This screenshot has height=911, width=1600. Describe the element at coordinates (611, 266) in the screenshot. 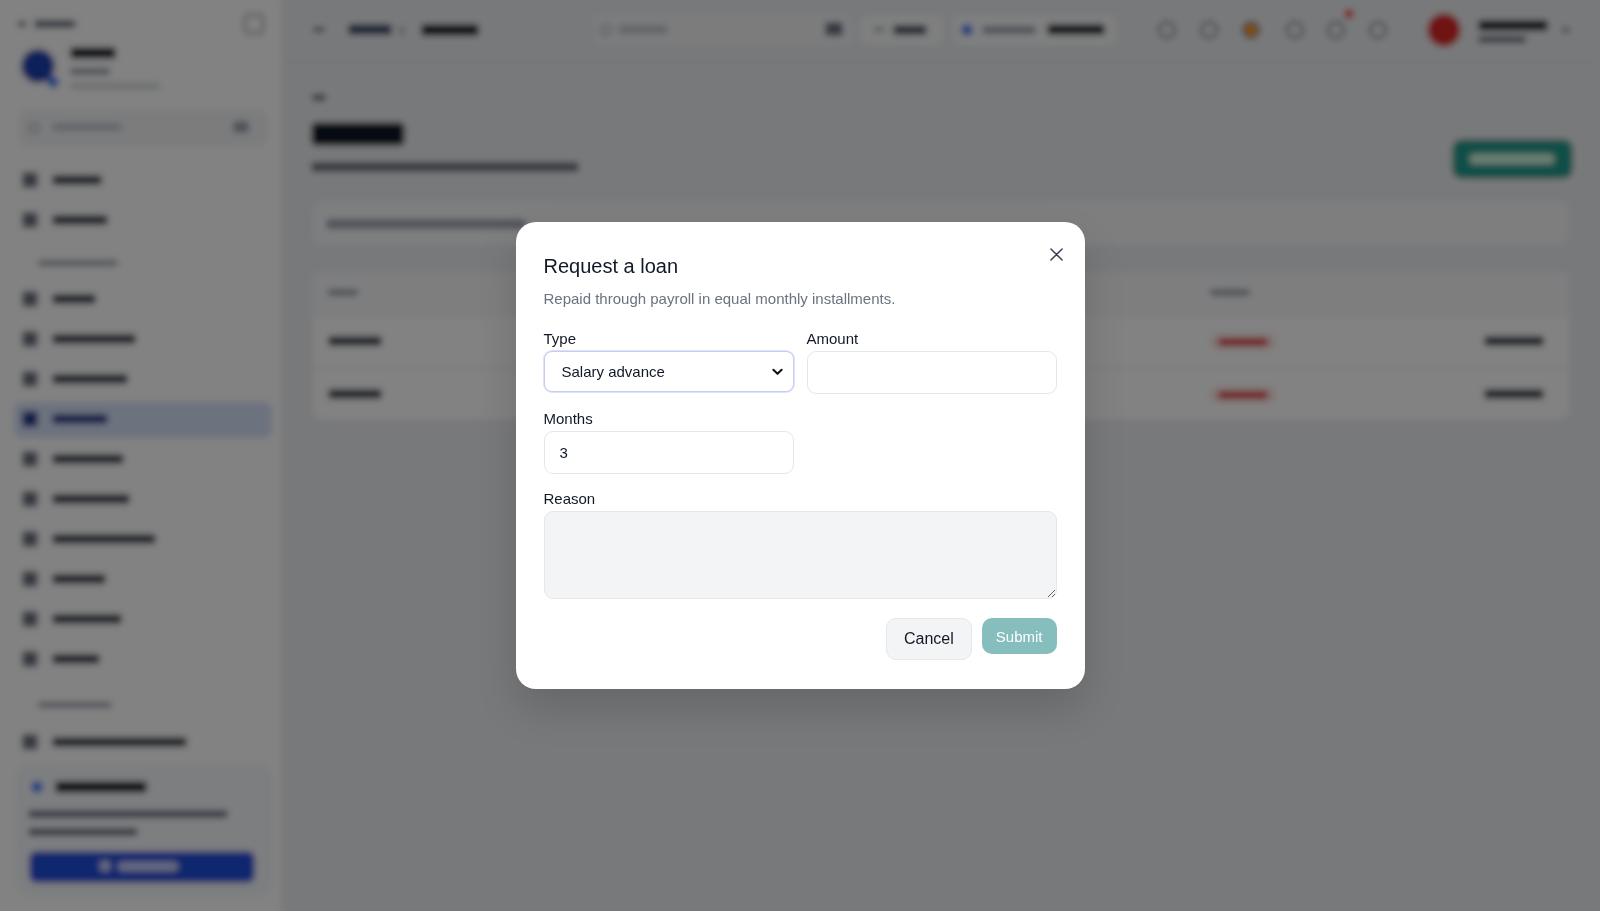

I see `dialog-title: Request a loan` at that location.